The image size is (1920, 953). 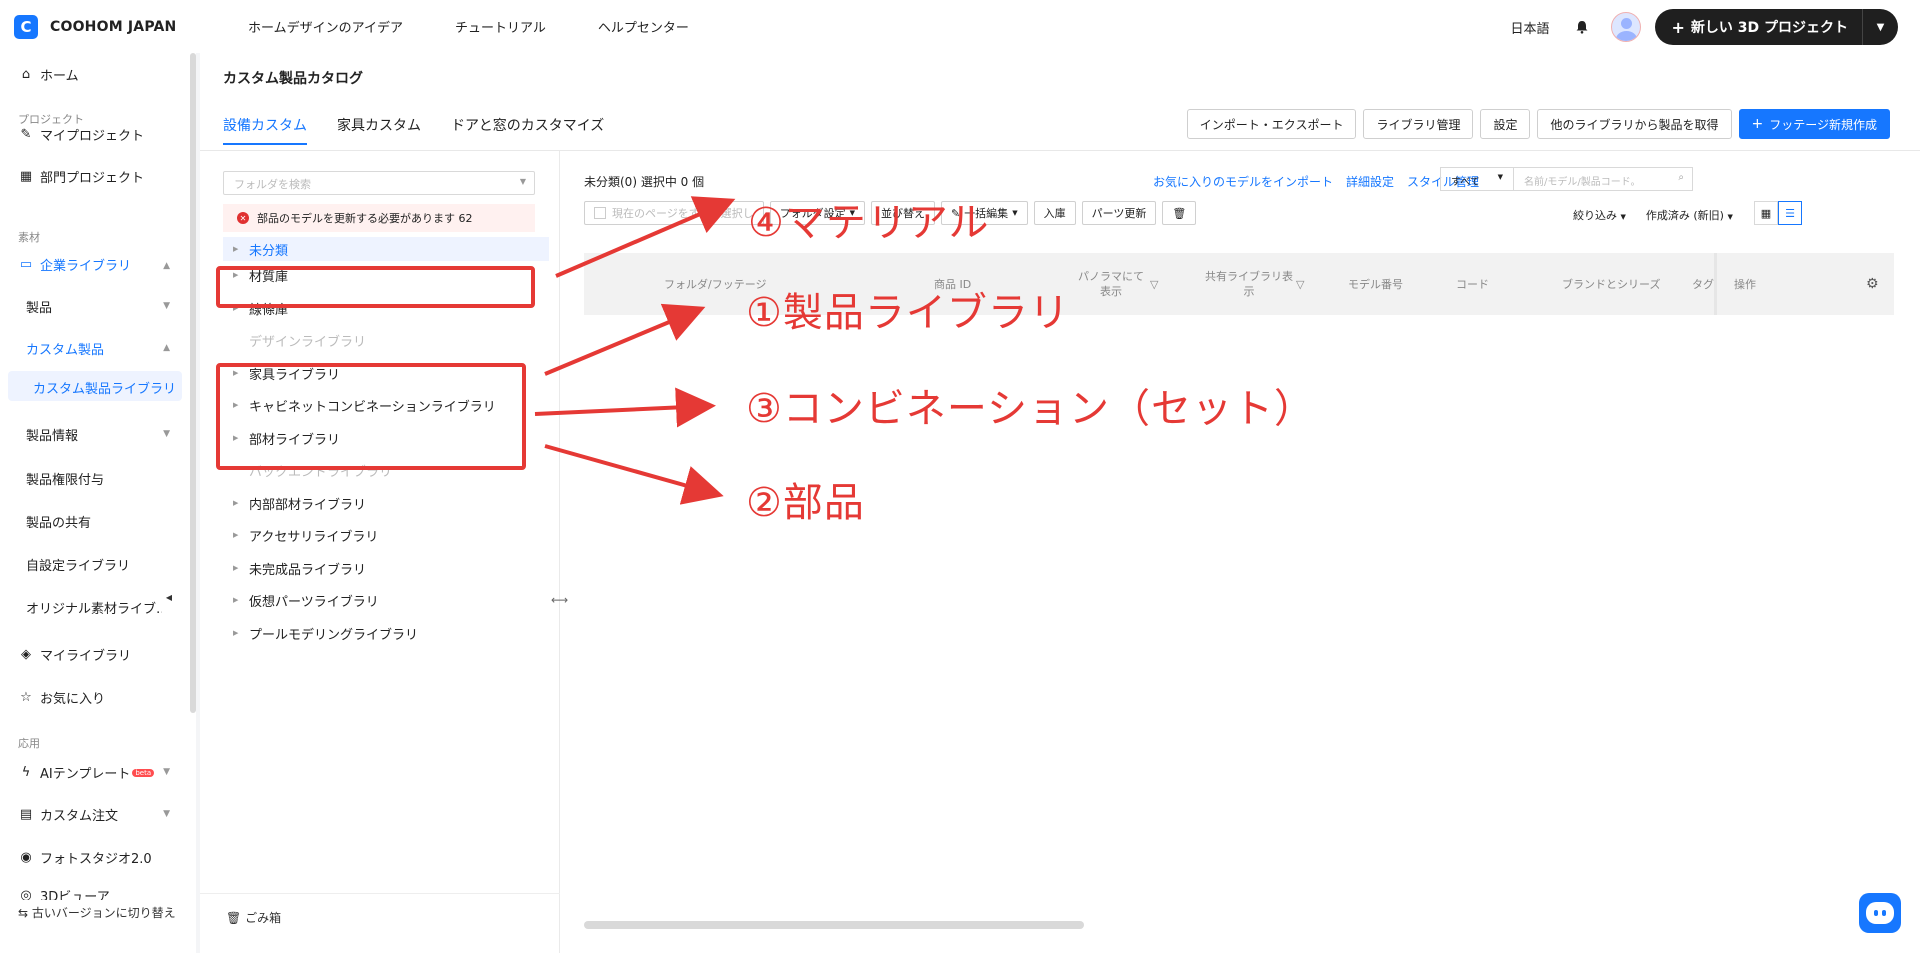 I want to click on sidebar-item-custom-product-library: カスタム製品ライブラリ, so click(x=104, y=387).